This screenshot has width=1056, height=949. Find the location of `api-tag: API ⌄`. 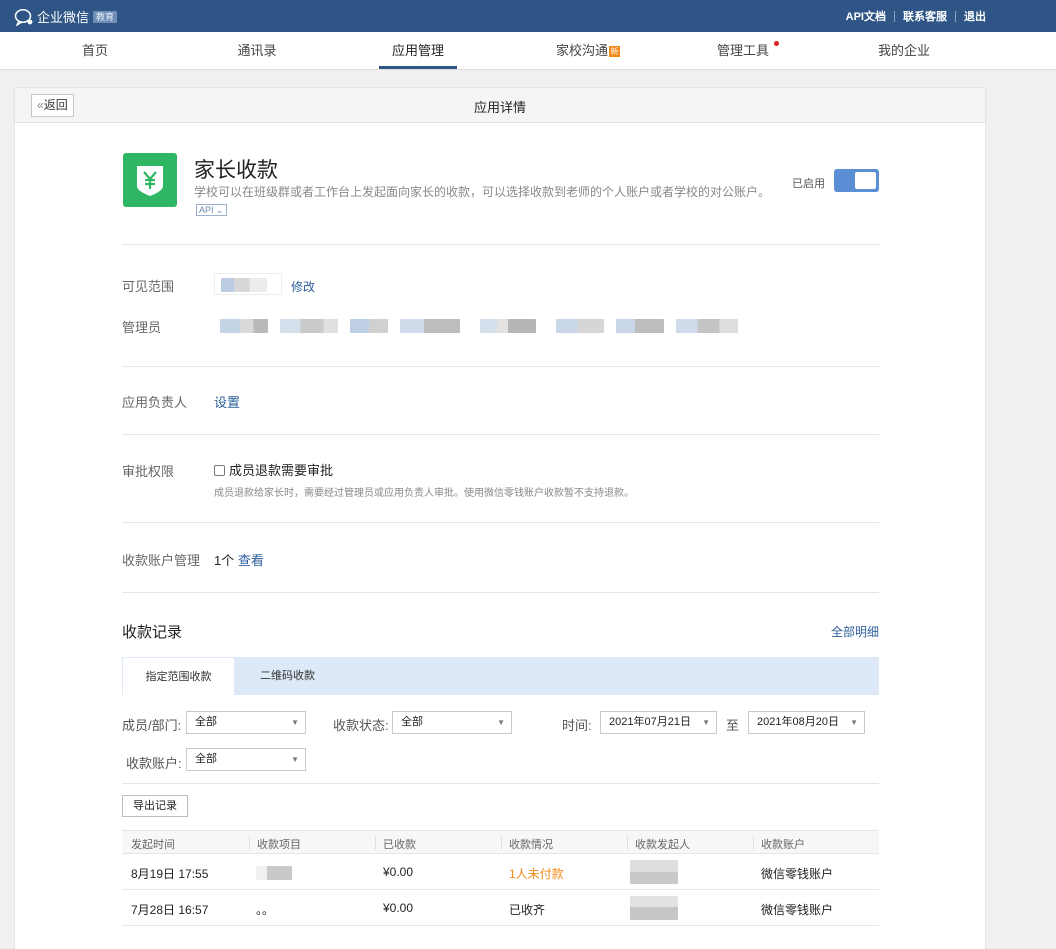

api-tag: API ⌄ is located at coordinates (211, 210).